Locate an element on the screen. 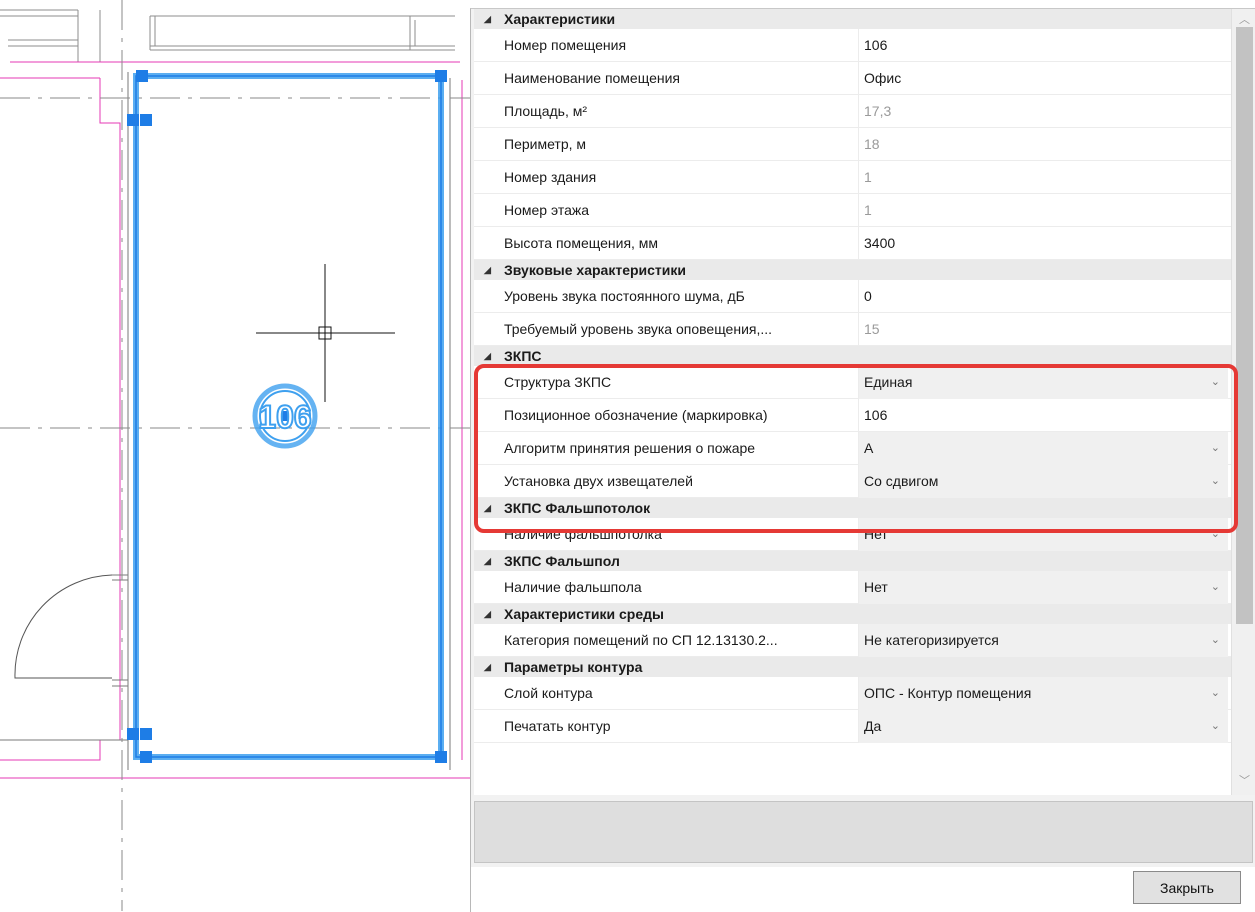 The height and width of the screenshot is (912, 1255). property-value-text: Нет is located at coordinates (876, 587).